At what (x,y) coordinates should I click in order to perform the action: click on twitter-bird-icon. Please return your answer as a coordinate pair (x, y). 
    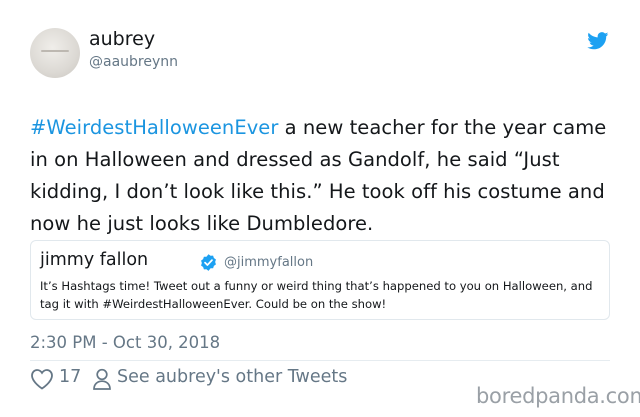
    Looking at the image, I should click on (598, 41).